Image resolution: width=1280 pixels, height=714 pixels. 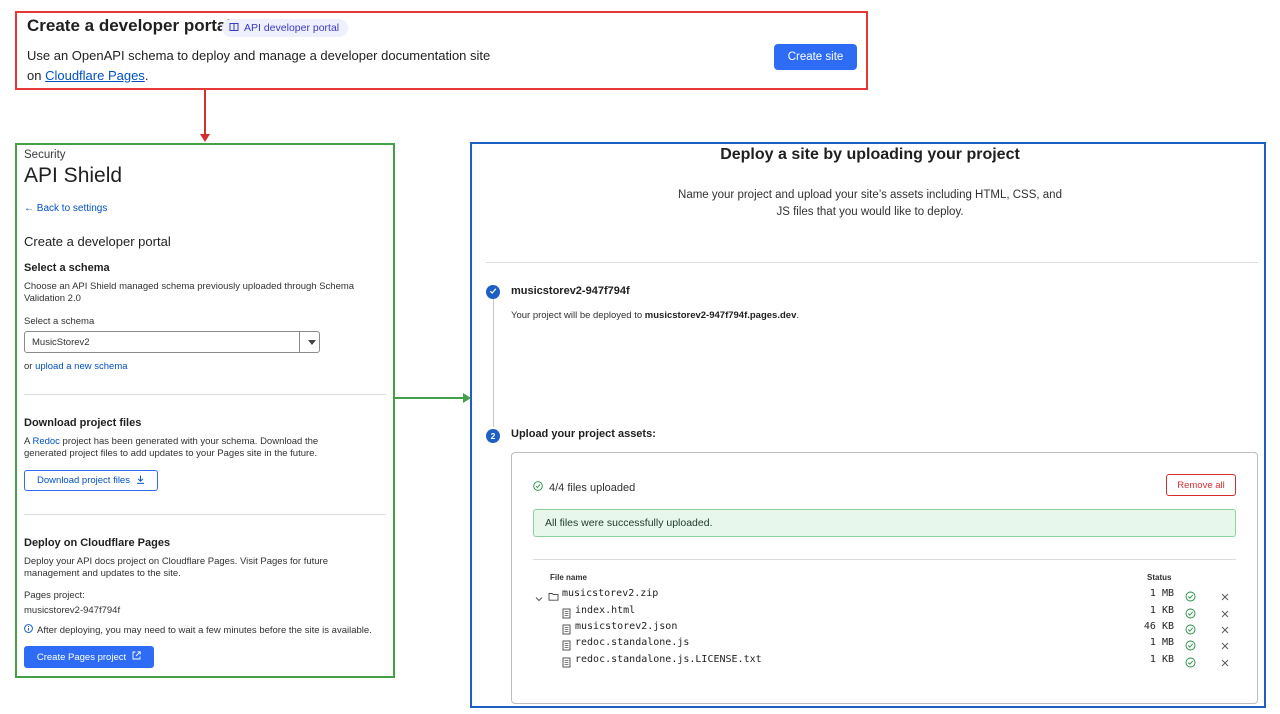 I want to click on annotation-arrow-right, so click(x=429, y=398).